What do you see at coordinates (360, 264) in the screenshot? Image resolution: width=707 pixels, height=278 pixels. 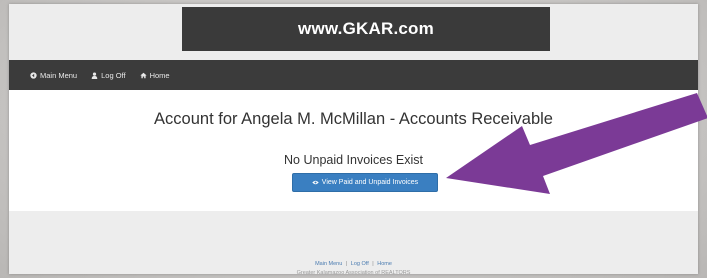 I see `footer-link-log-off: Log Off` at bounding box center [360, 264].